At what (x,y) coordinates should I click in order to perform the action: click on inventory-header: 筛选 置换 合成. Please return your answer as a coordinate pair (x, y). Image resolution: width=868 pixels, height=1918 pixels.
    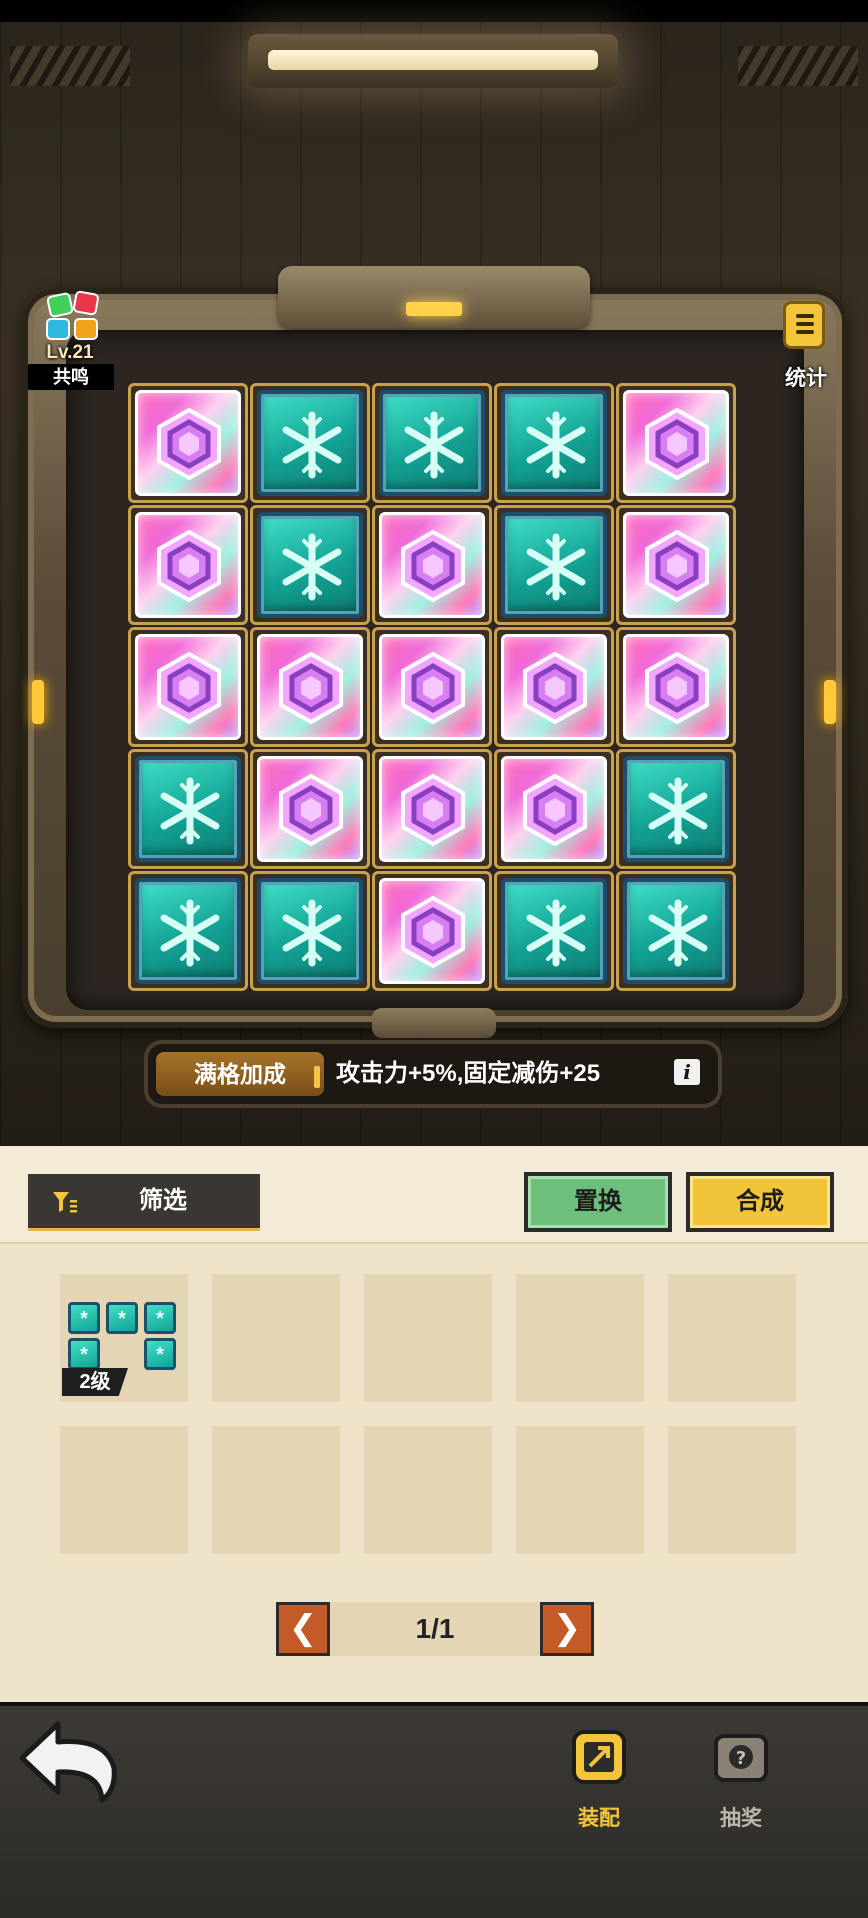
    Looking at the image, I should click on (434, 1194).